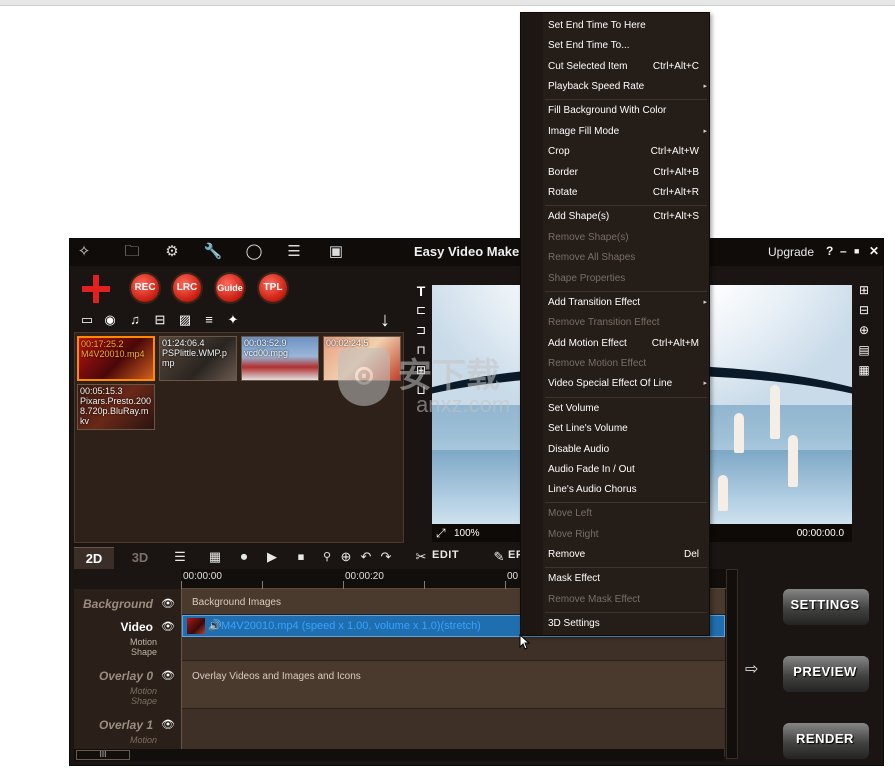 The height and width of the screenshot is (768, 895). What do you see at coordinates (453, 685) in the screenshot?
I see `overlay0-row: Overlay Videos and Images and Icons` at bounding box center [453, 685].